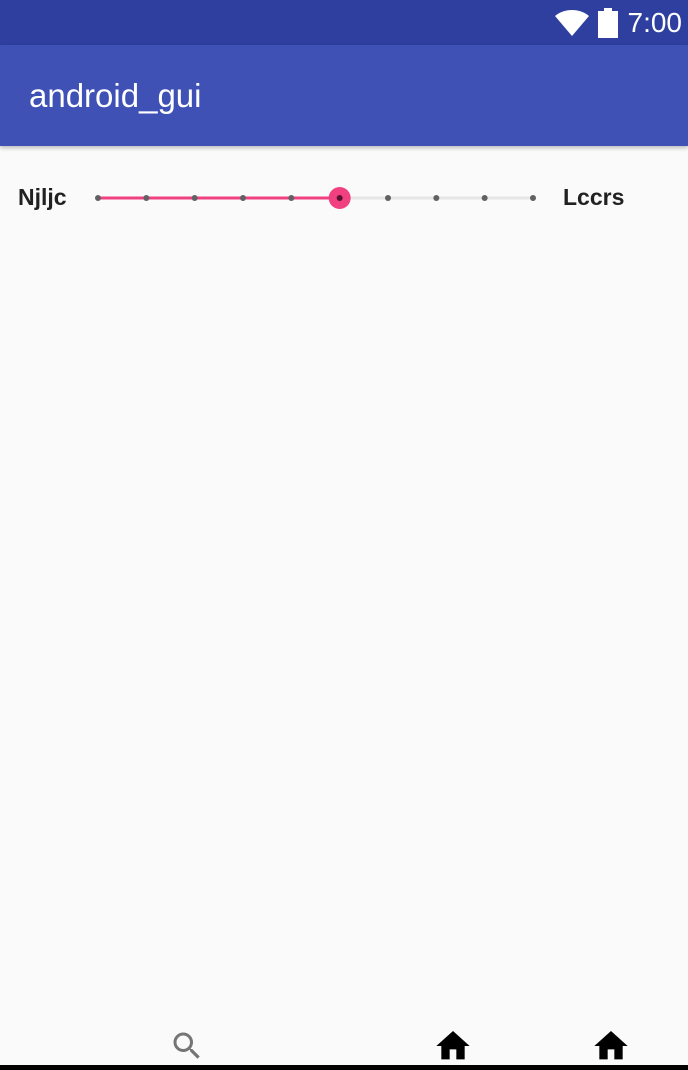  I want to click on battery-icon, so click(607, 22).